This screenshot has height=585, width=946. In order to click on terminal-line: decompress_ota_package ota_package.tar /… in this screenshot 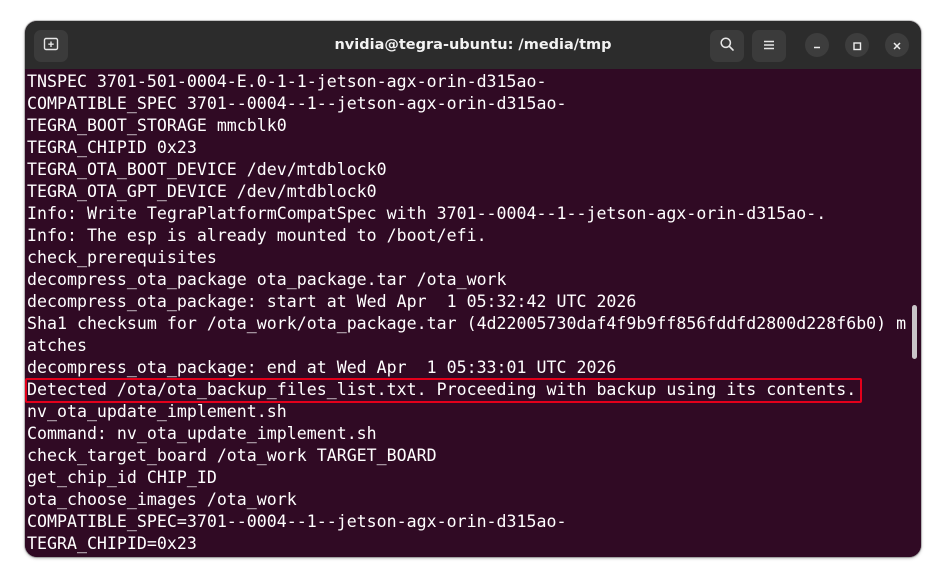, I will do `click(267, 279)`.